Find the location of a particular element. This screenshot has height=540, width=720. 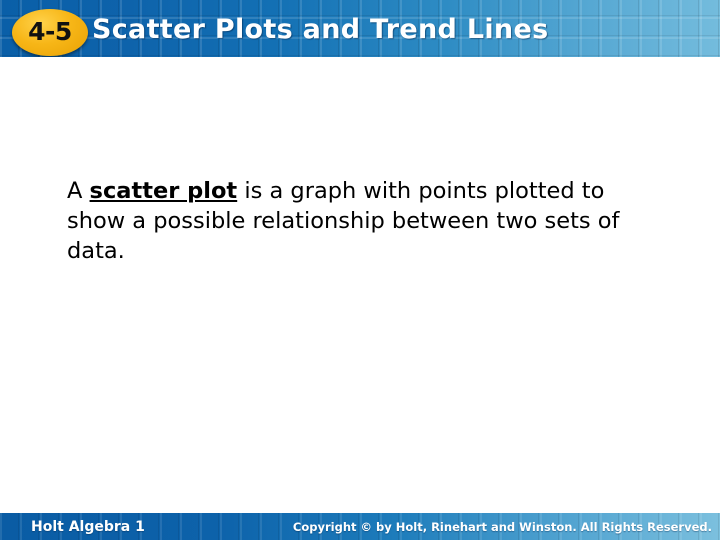

footer-book-title: Holt Algebra 1 is located at coordinates (88, 526).